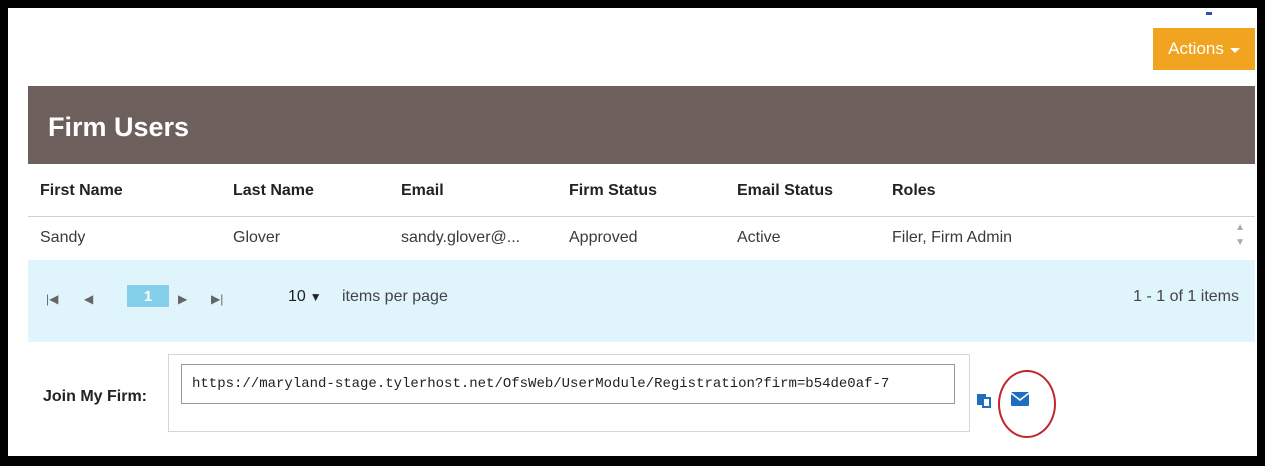 This screenshot has width=1265, height=466. What do you see at coordinates (1027, 404) in the screenshot?
I see `highlight-annotation` at bounding box center [1027, 404].